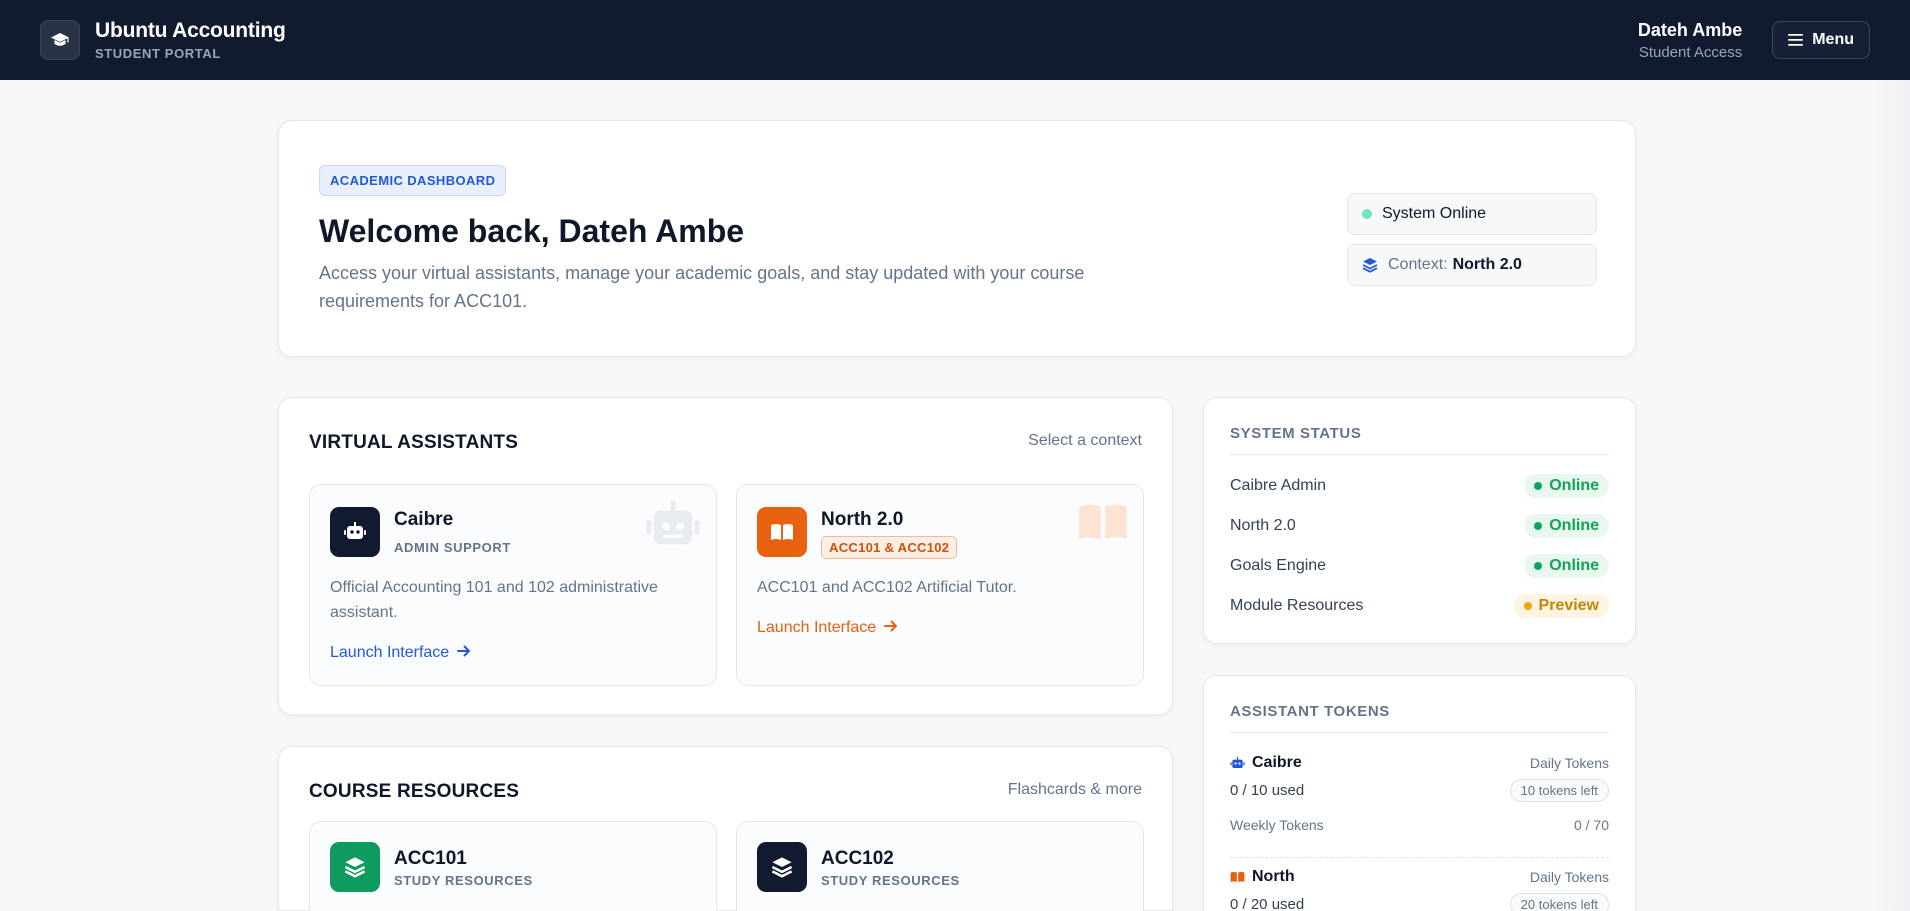  Describe the element at coordinates (1833, 39) in the screenshot. I see `menu-label: Menu` at that location.